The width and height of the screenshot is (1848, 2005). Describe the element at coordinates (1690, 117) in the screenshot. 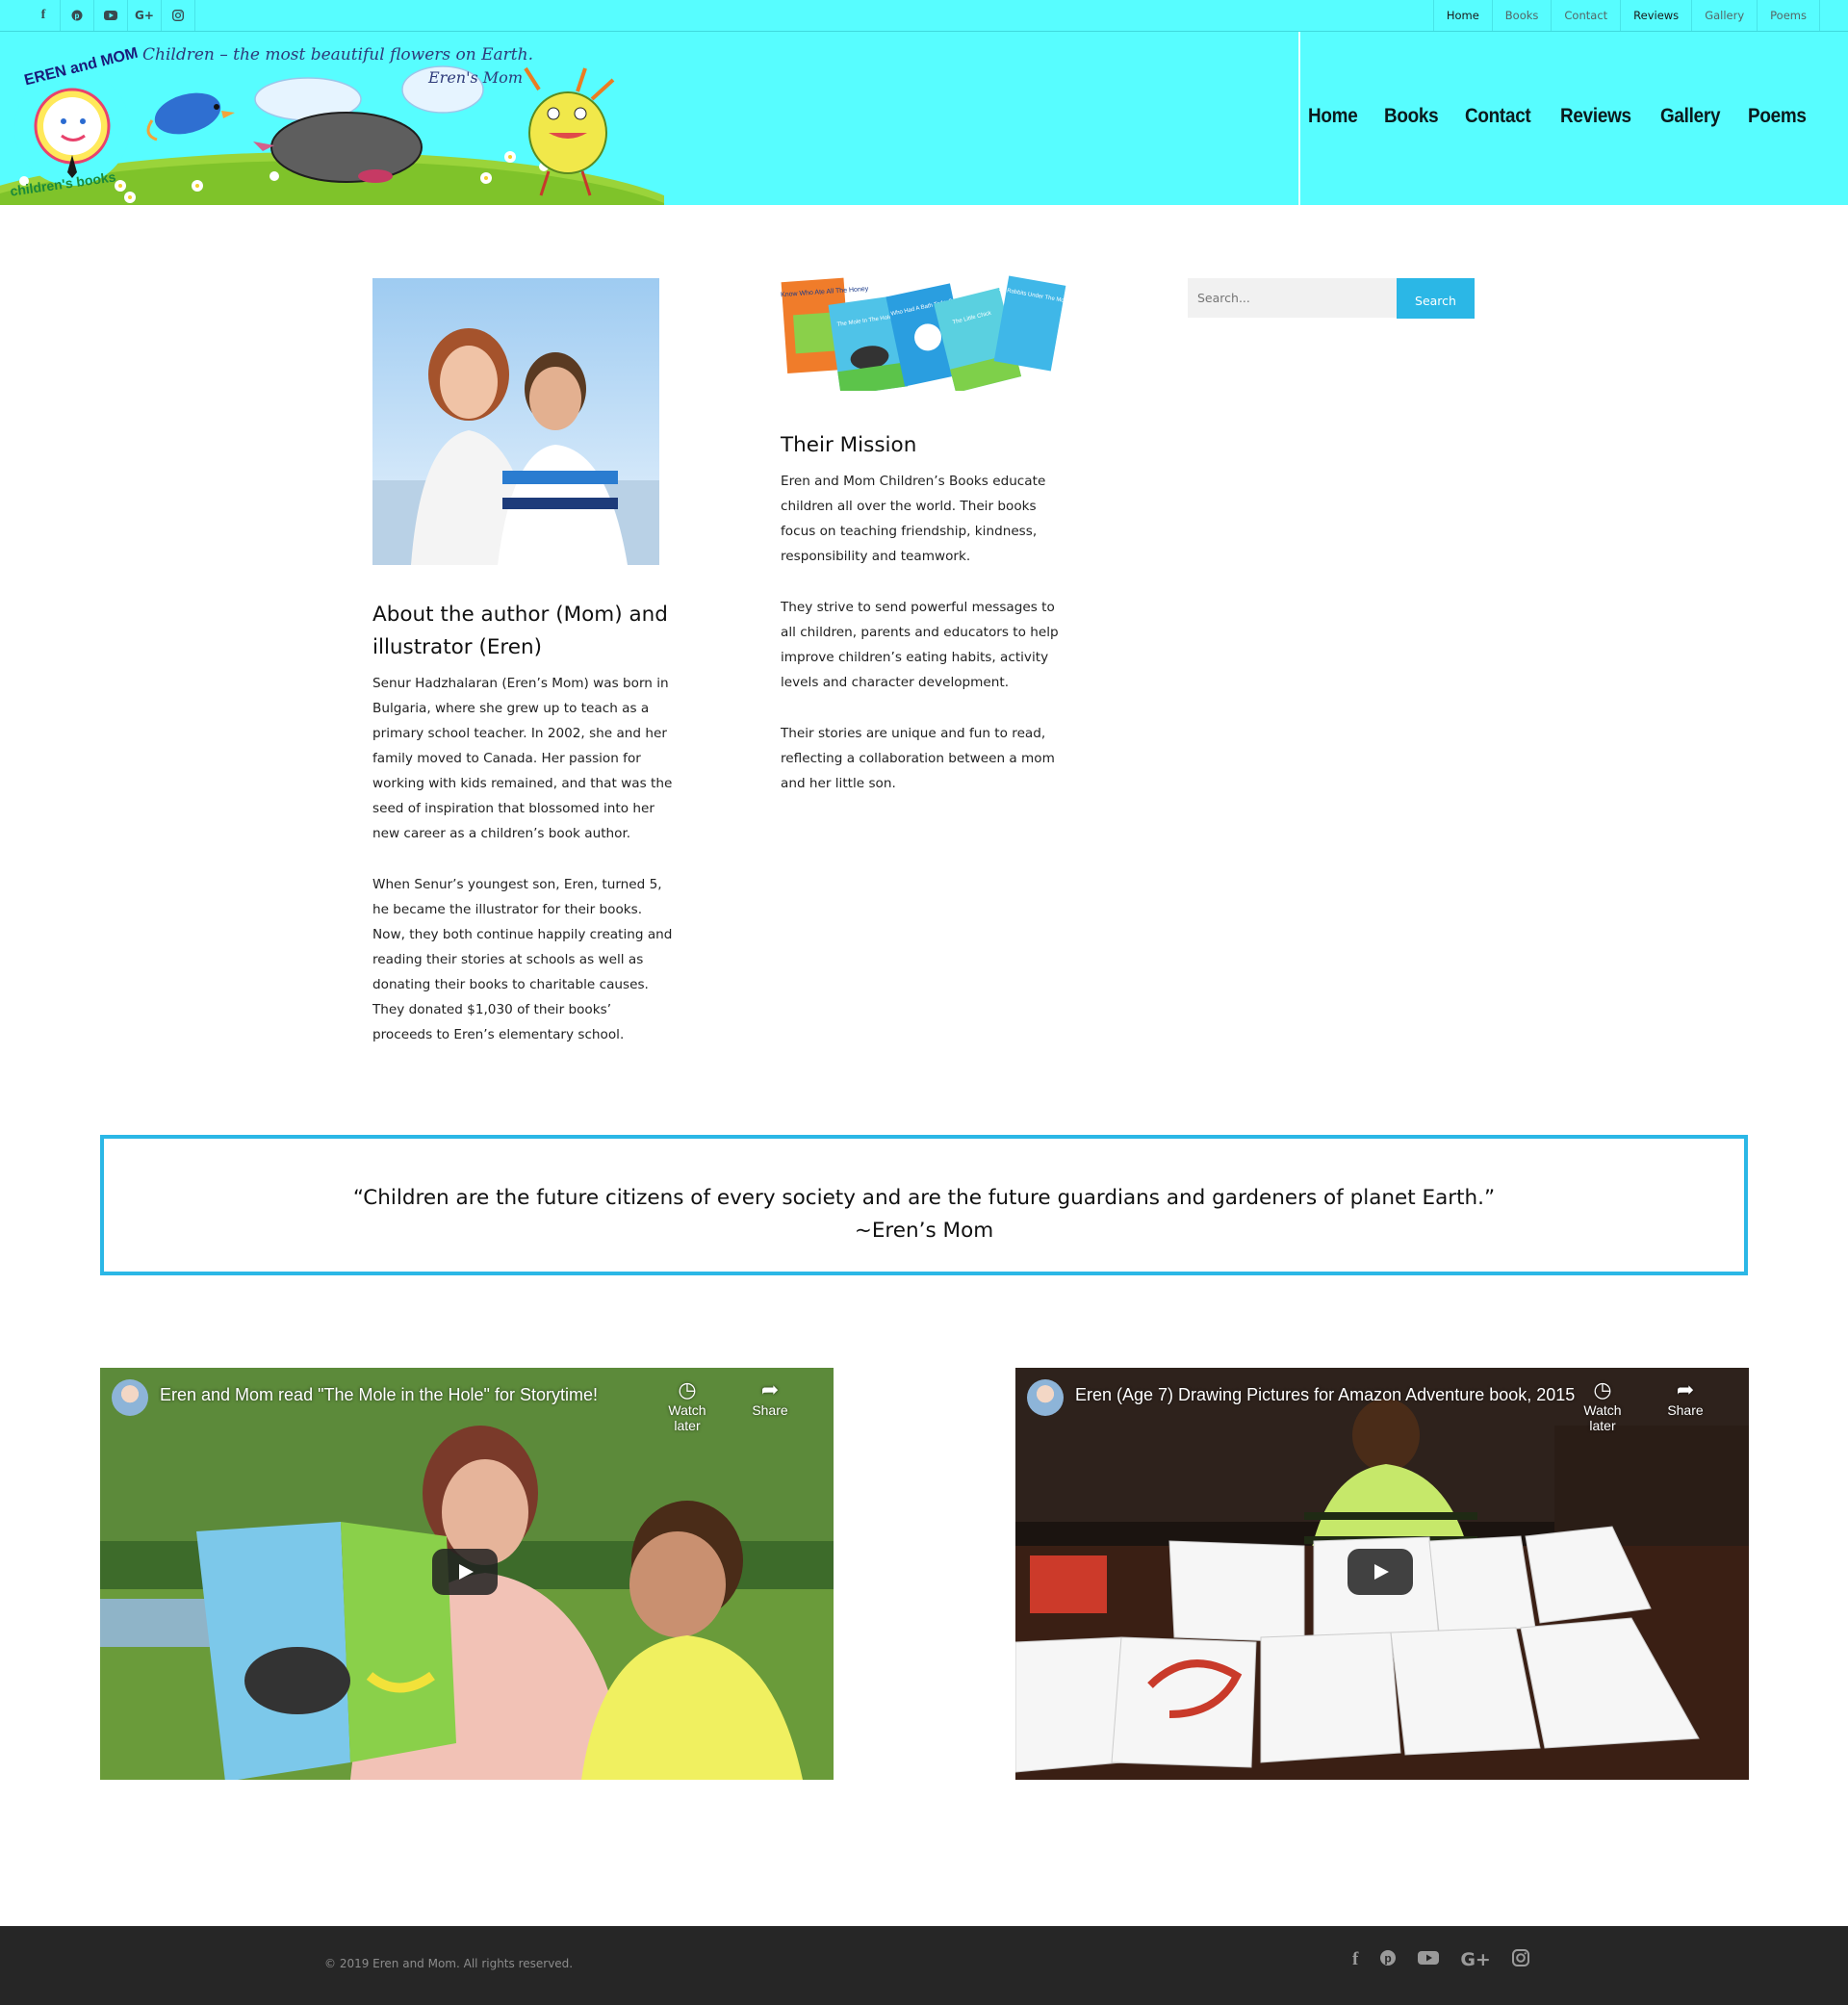

I see `nav-gallery: Gallery` at that location.